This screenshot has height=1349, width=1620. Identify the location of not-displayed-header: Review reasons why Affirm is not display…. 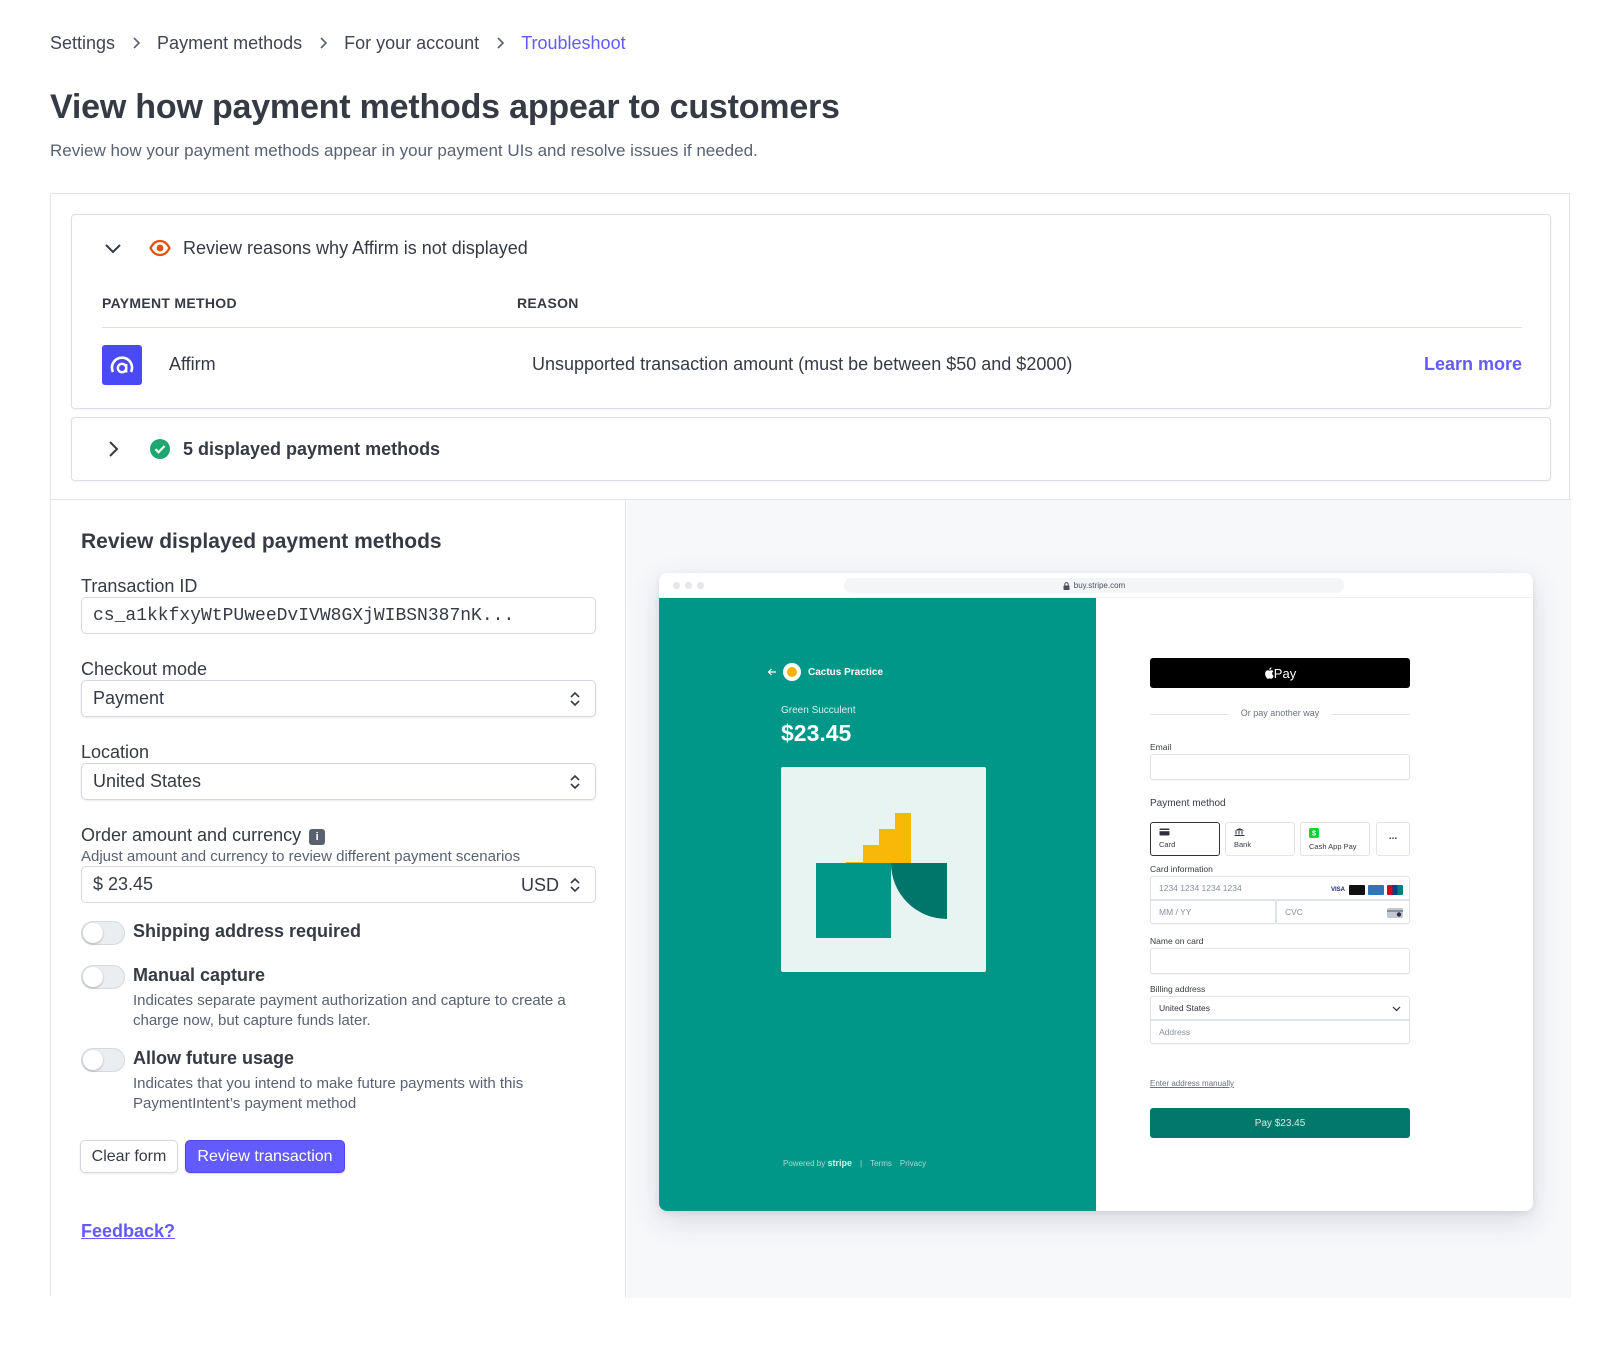
(315, 248).